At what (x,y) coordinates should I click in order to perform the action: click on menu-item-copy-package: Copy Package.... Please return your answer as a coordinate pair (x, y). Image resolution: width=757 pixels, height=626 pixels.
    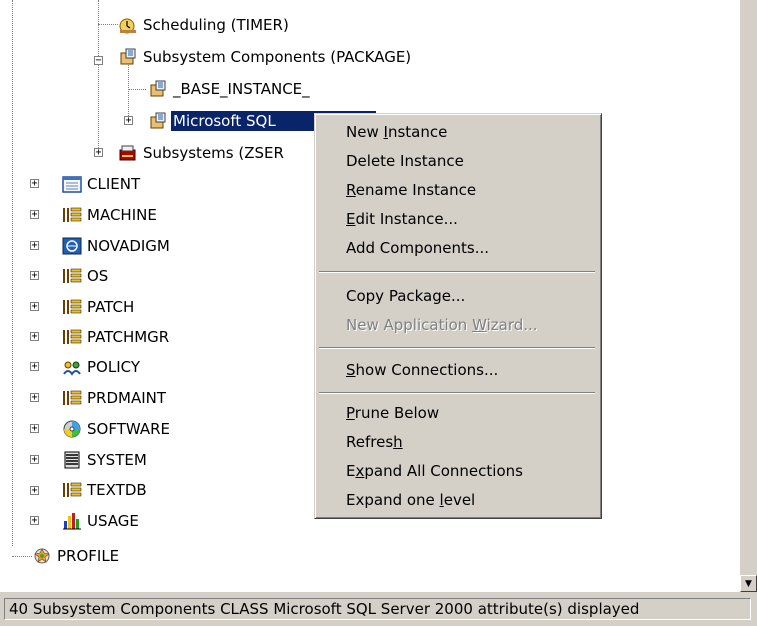
    Looking at the image, I should click on (458, 296).